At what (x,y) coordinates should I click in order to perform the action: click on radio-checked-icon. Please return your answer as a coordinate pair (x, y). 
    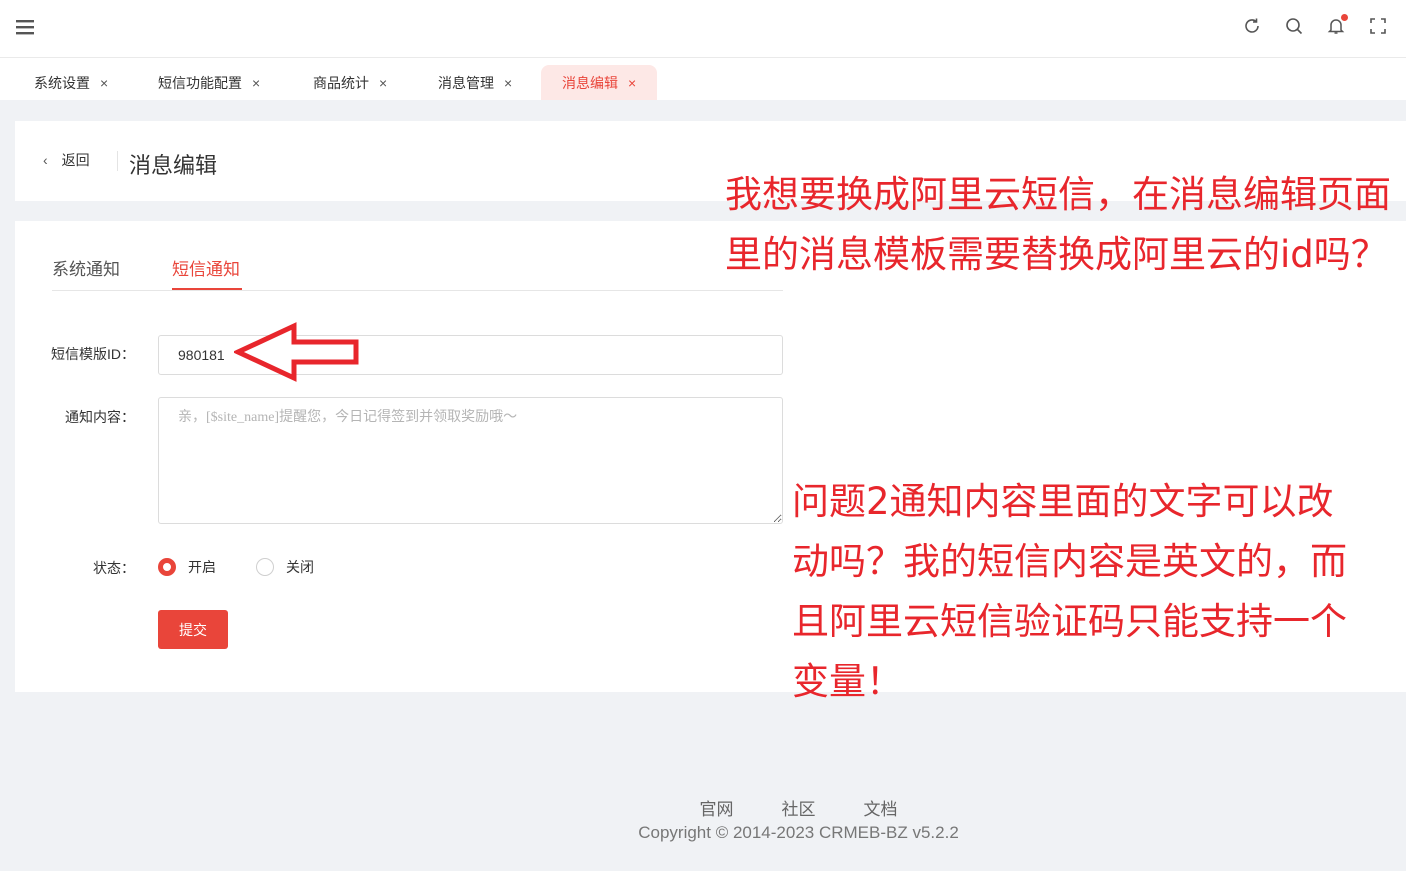
    Looking at the image, I should click on (167, 567).